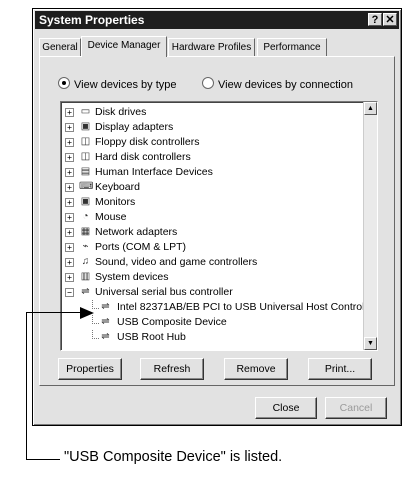 The height and width of the screenshot is (481, 407). I want to click on help-button: ?, so click(375, 19).